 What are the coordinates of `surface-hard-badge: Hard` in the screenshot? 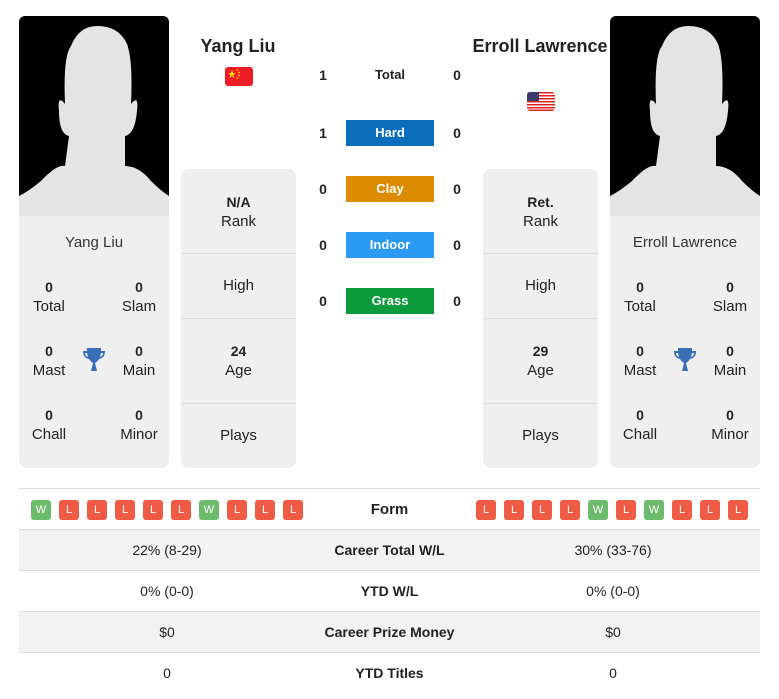 It's located at (390, 133).